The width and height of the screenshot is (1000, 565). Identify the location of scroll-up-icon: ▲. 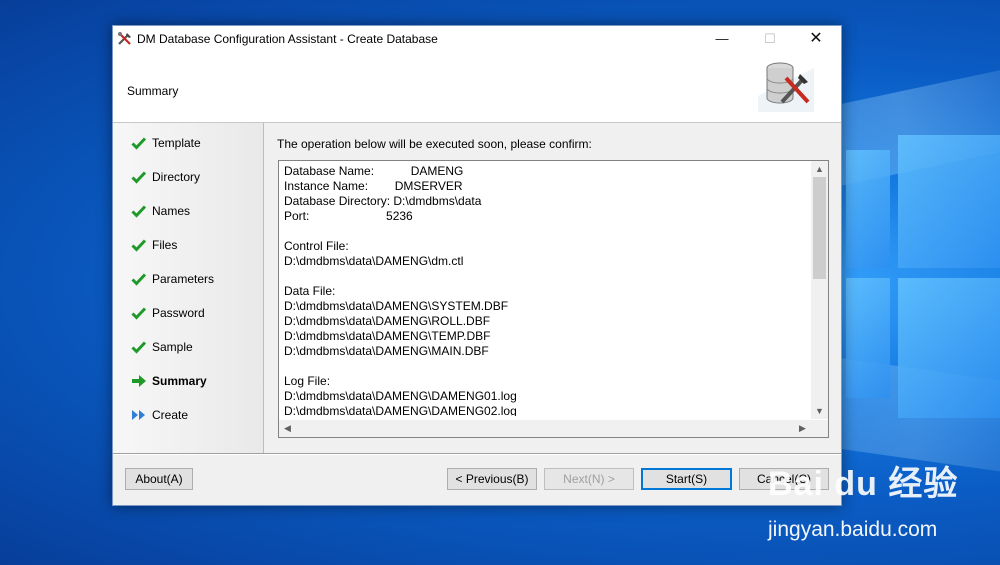
(819, 169).